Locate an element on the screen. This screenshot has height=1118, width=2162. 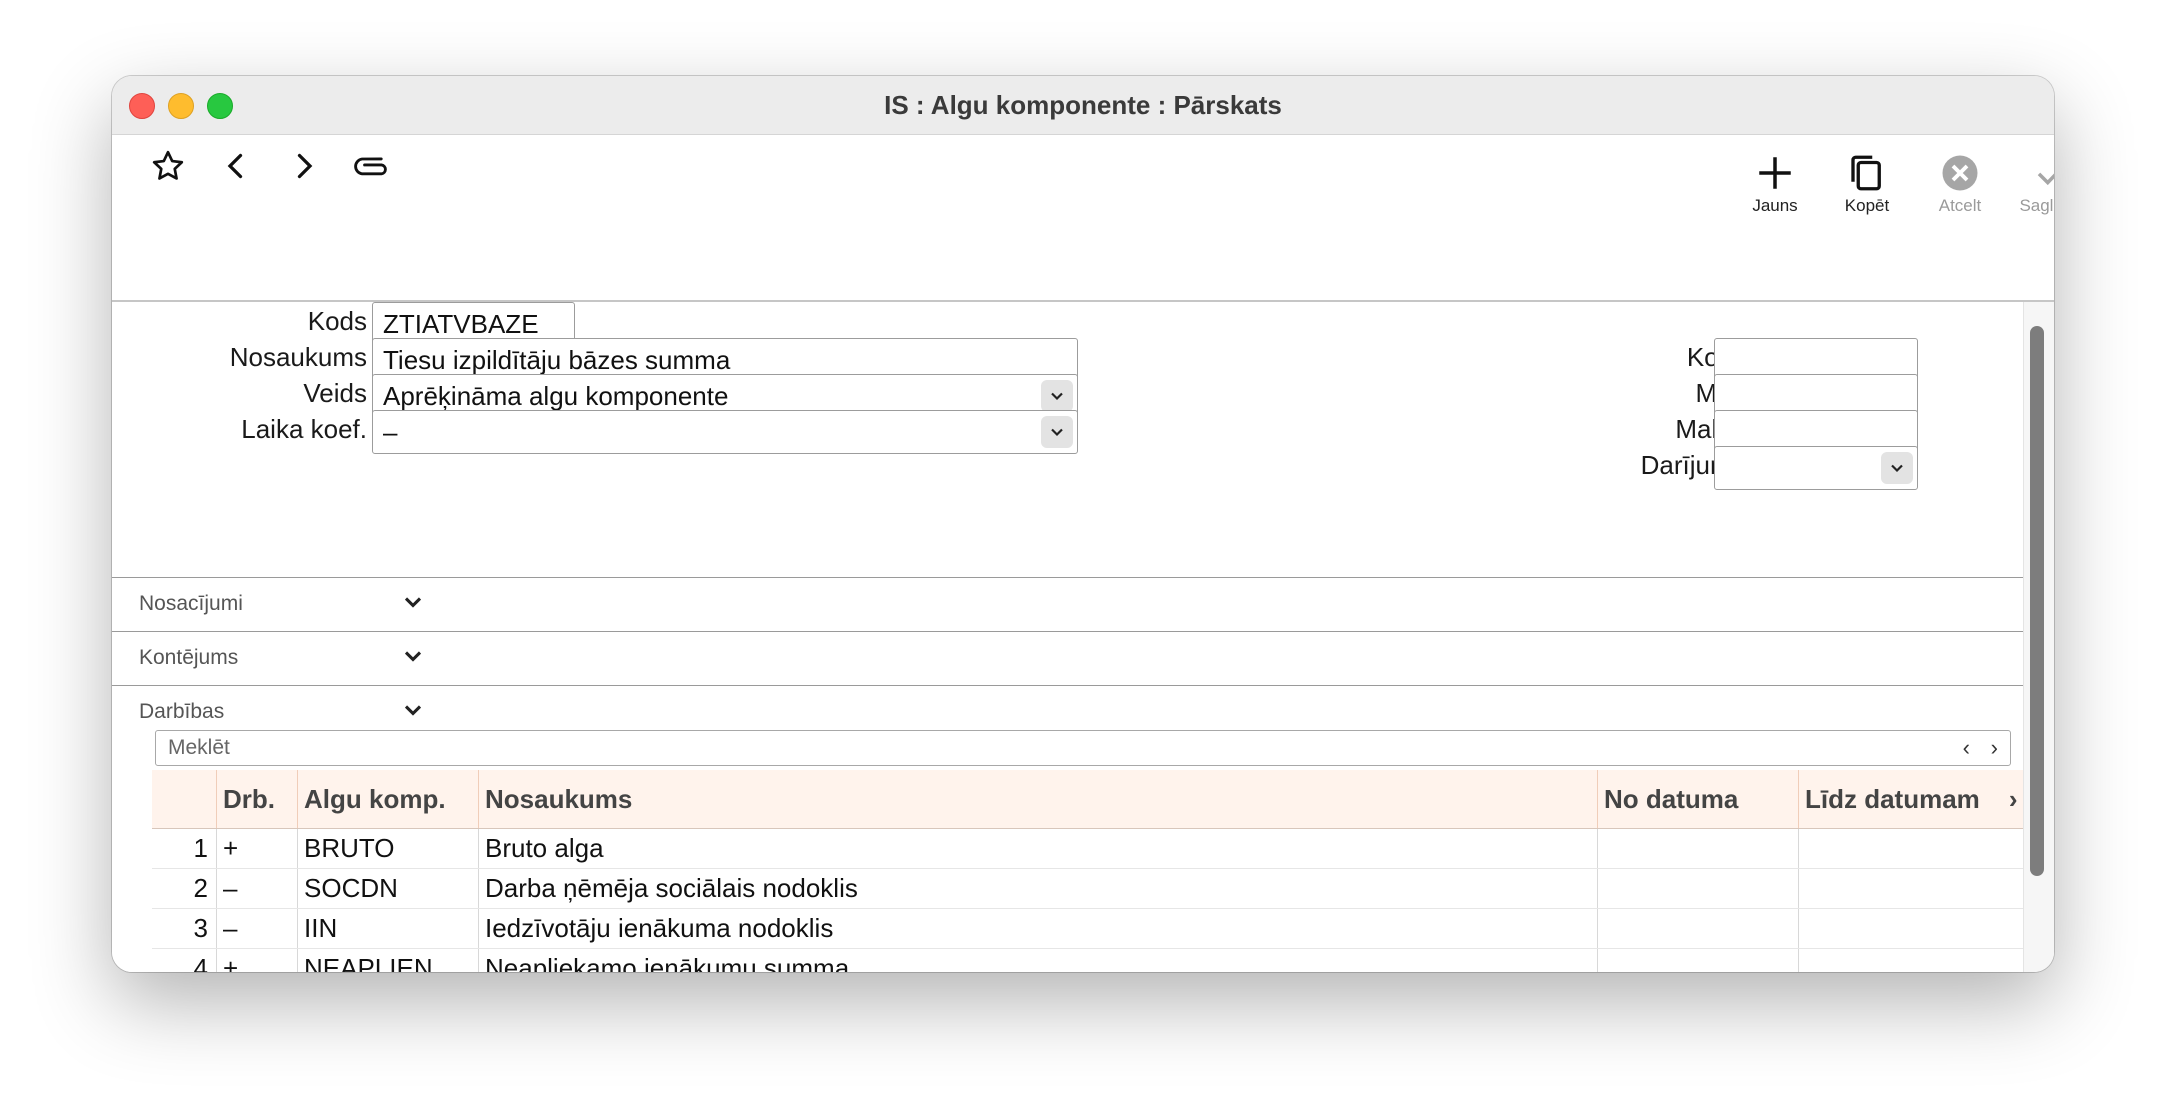
plus-icon is located at coordinates (1775, 173).